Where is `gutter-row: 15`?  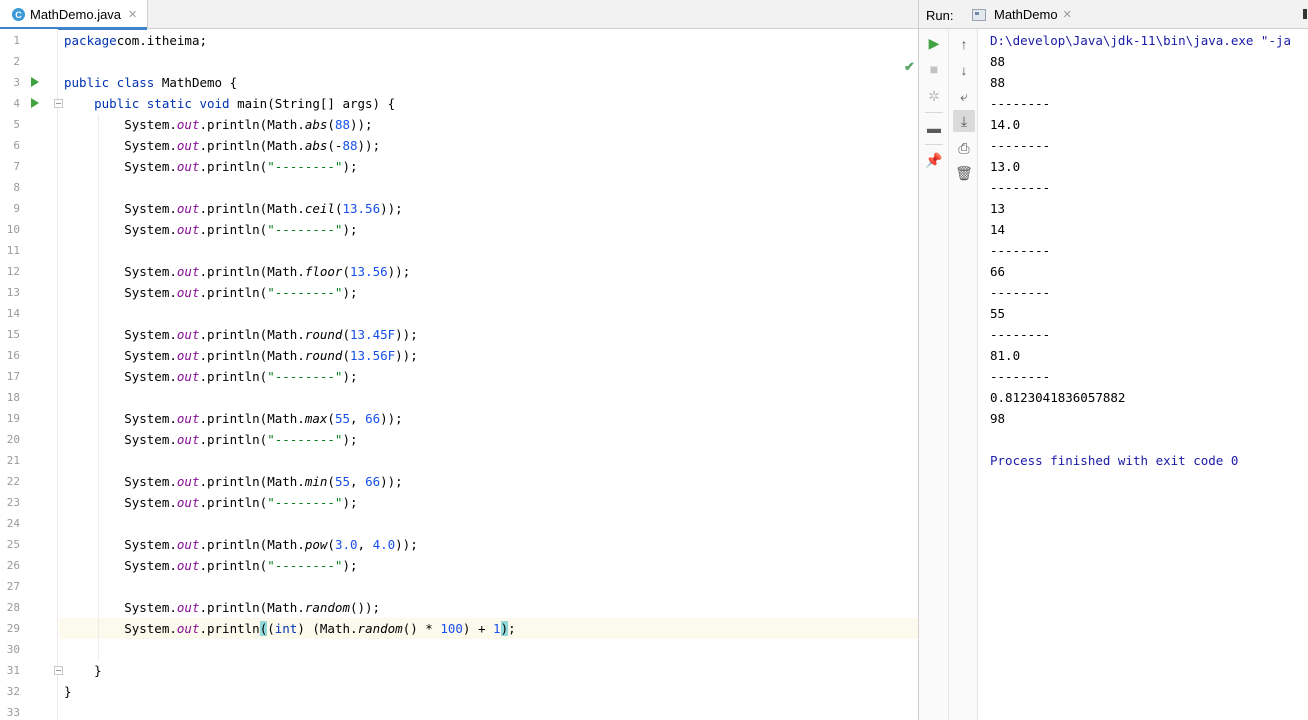 gutter-row: 15 is located at coordinates (29, 334).